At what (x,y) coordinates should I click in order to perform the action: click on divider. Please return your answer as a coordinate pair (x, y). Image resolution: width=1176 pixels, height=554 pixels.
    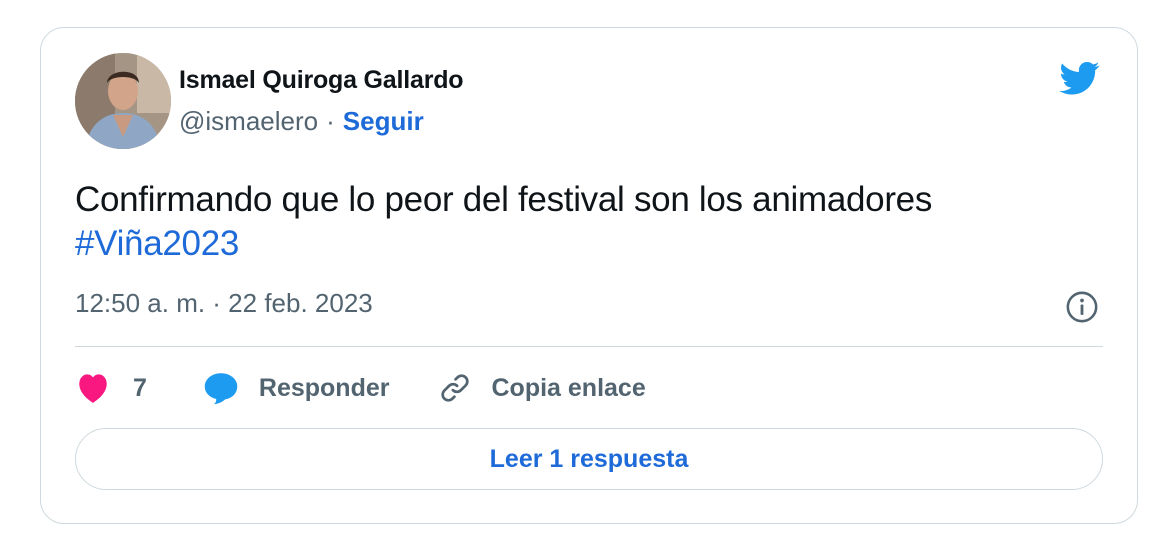
    Looking at the image, I should click on (589, 346).